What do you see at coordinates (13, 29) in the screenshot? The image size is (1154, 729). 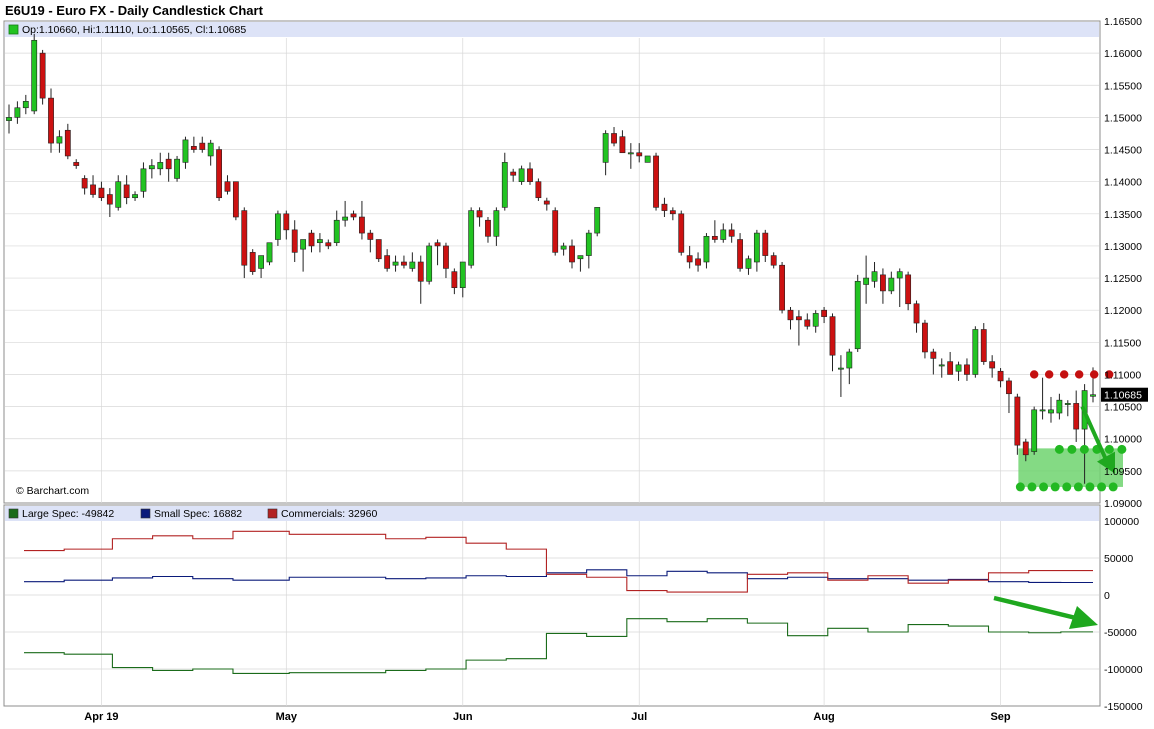 I see `ohlc-legend-swatch` at bounding box center [13, 29].